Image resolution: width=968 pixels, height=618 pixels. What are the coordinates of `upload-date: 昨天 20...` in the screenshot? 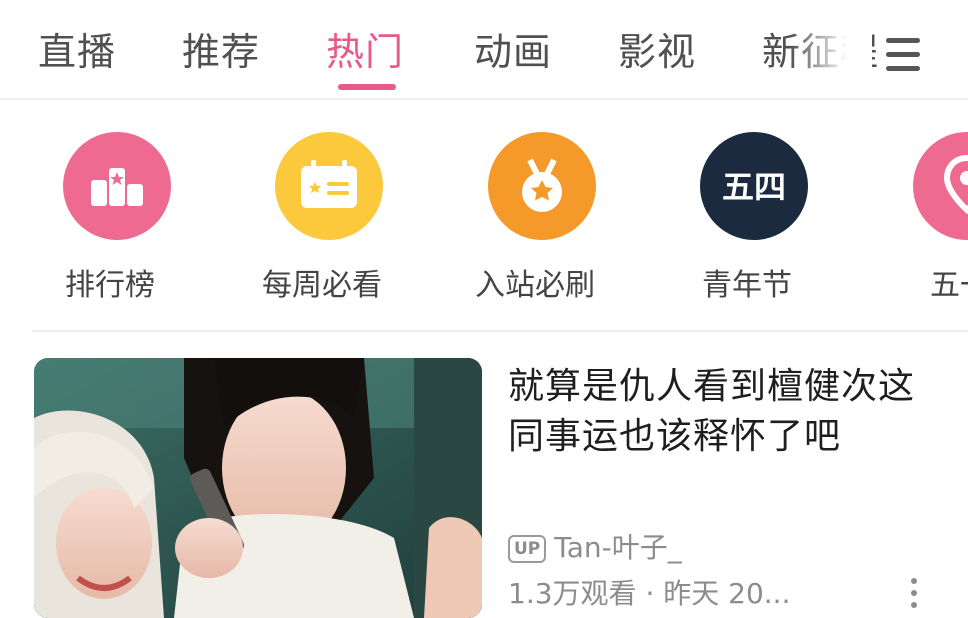 It's located at (727, 593).